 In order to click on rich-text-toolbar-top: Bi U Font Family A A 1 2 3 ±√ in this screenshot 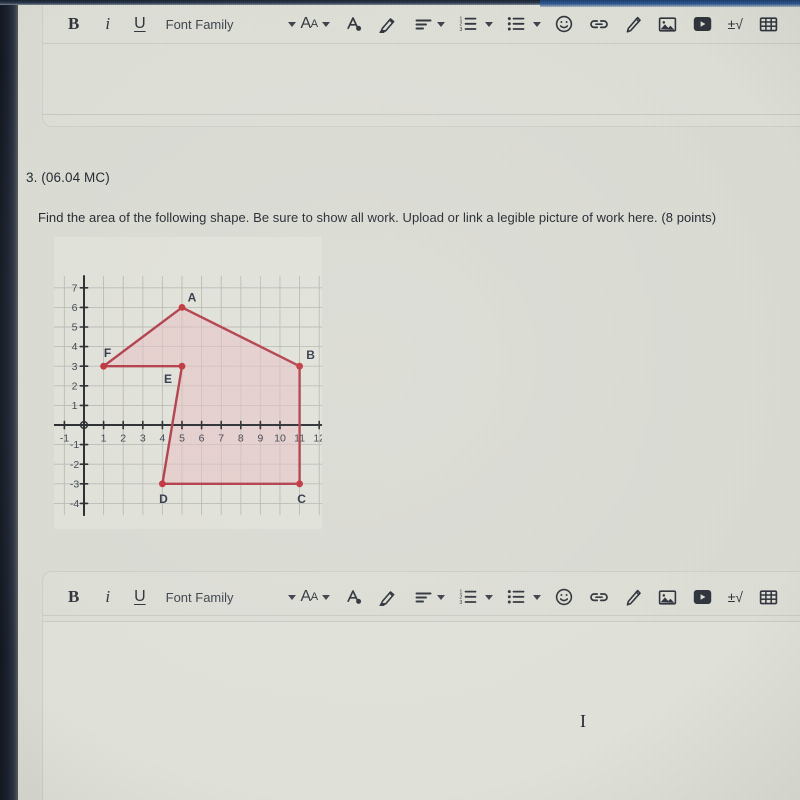, I will do `click(421, 24)`.